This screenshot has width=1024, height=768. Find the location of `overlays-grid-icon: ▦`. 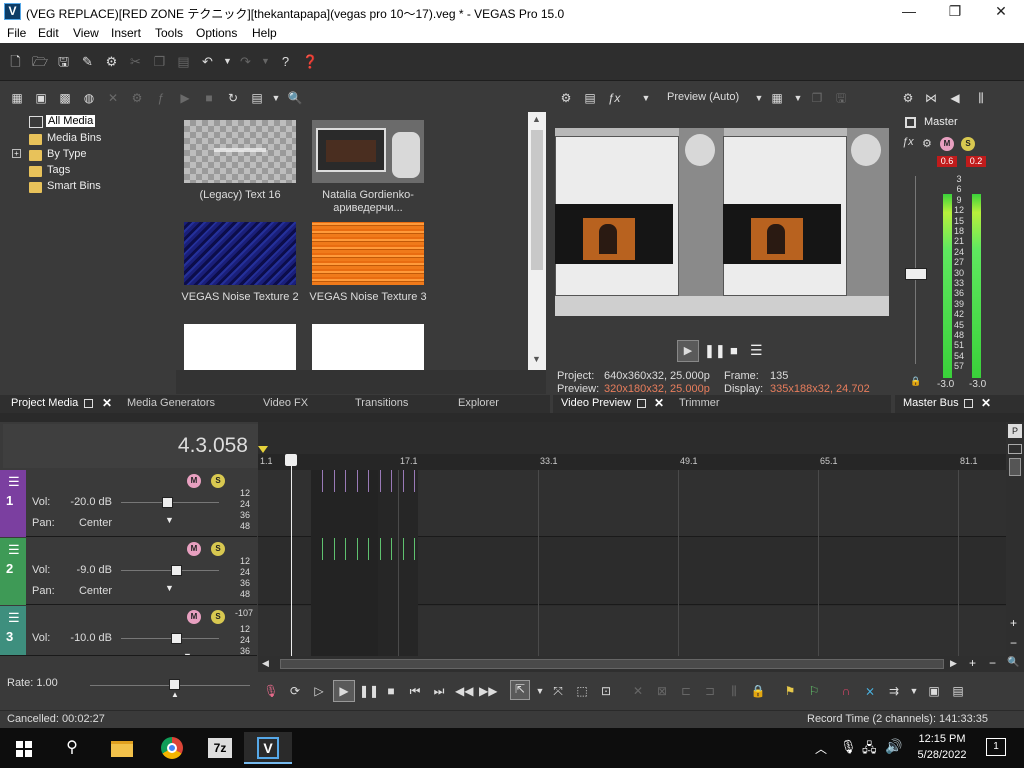

overlays-grid-icon: ▦ is located at coordinates (777, 98).